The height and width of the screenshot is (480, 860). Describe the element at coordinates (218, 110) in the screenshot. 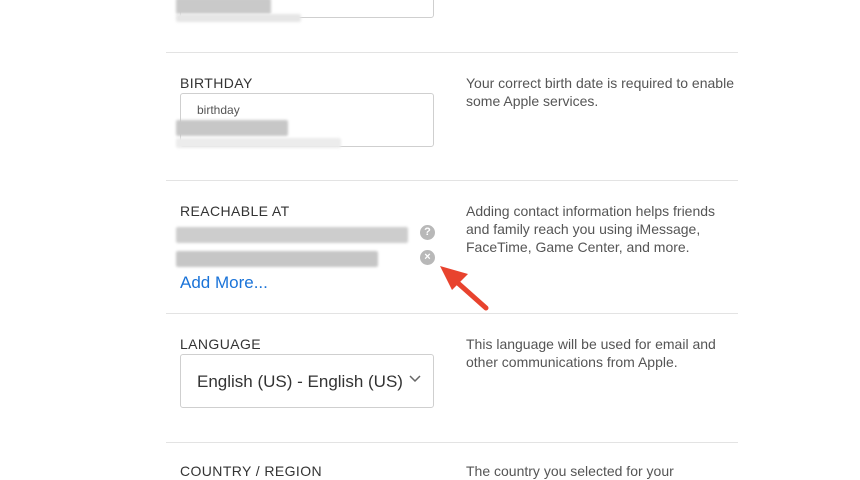

I see `birthday-field-placeholder: birthday` at that location.